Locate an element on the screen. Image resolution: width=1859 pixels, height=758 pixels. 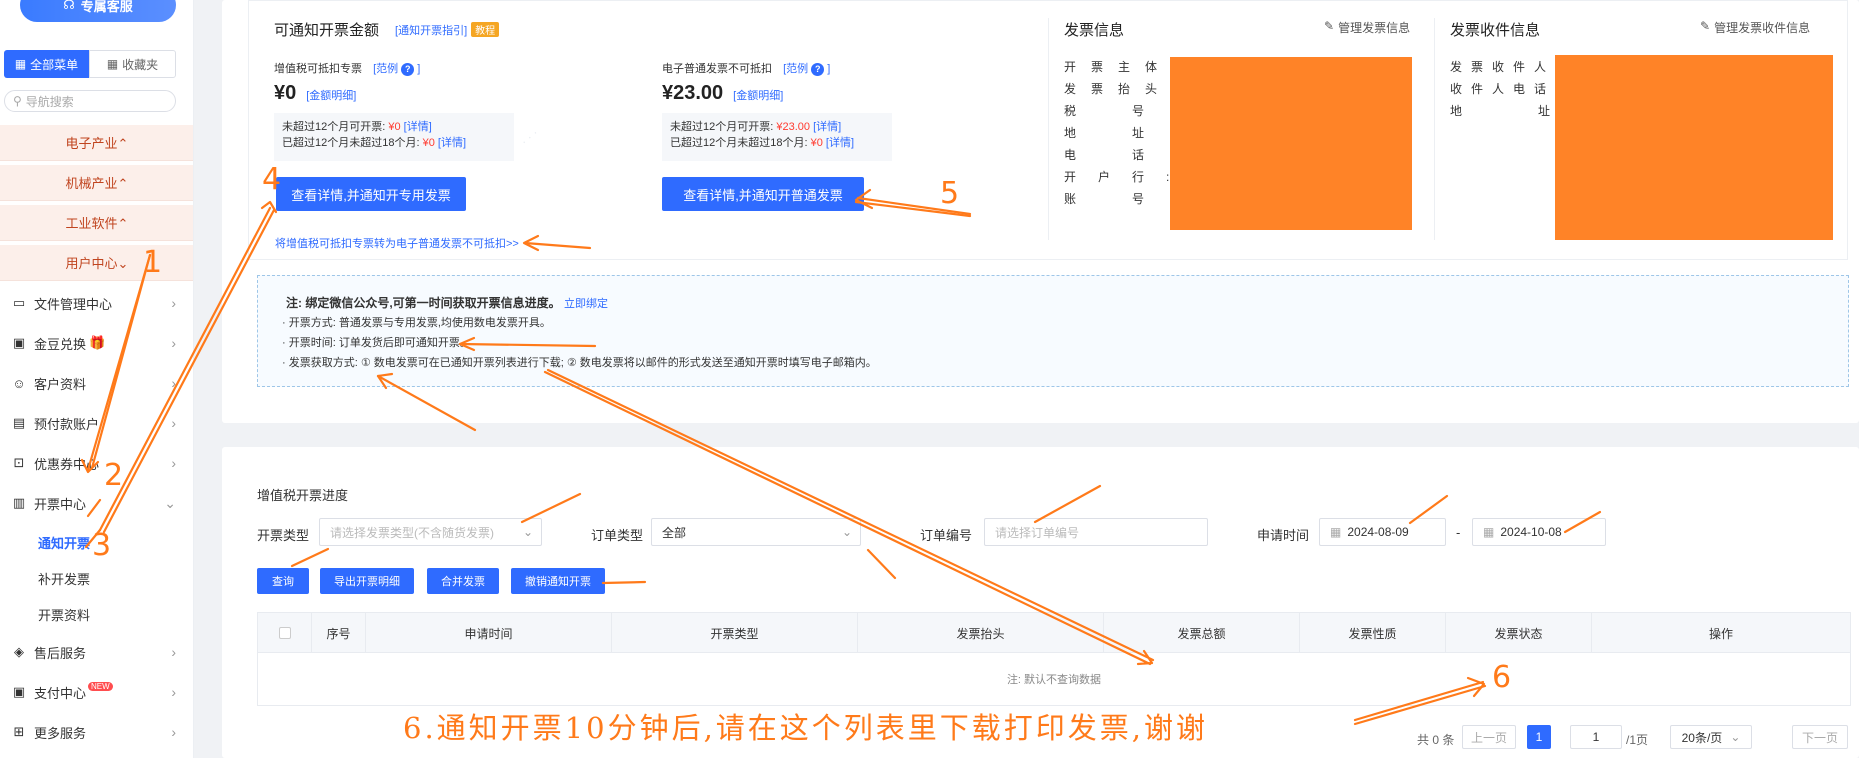
arrow-cancel is located at coordinates (624, 582).